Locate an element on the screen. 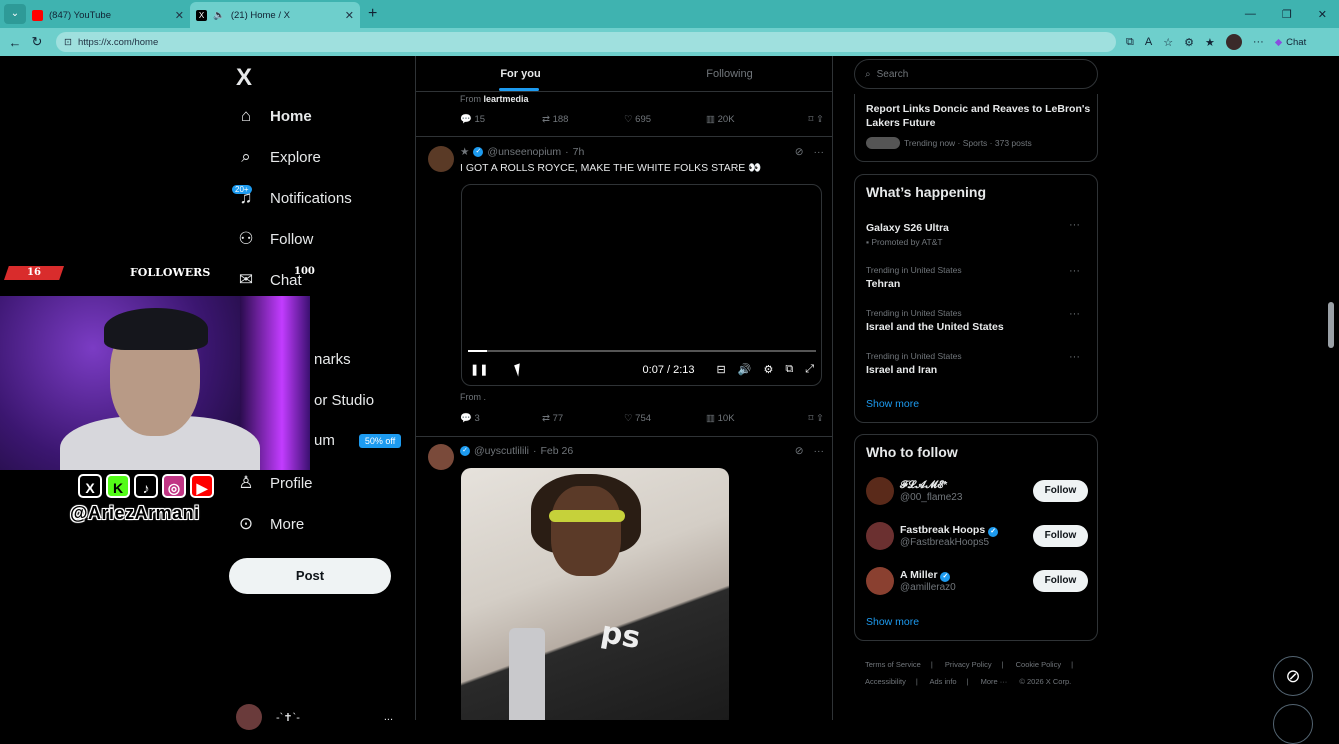 This screenshot has height=744, width=1339. scrollbar-thumb is located at coordinates (1331, 325).